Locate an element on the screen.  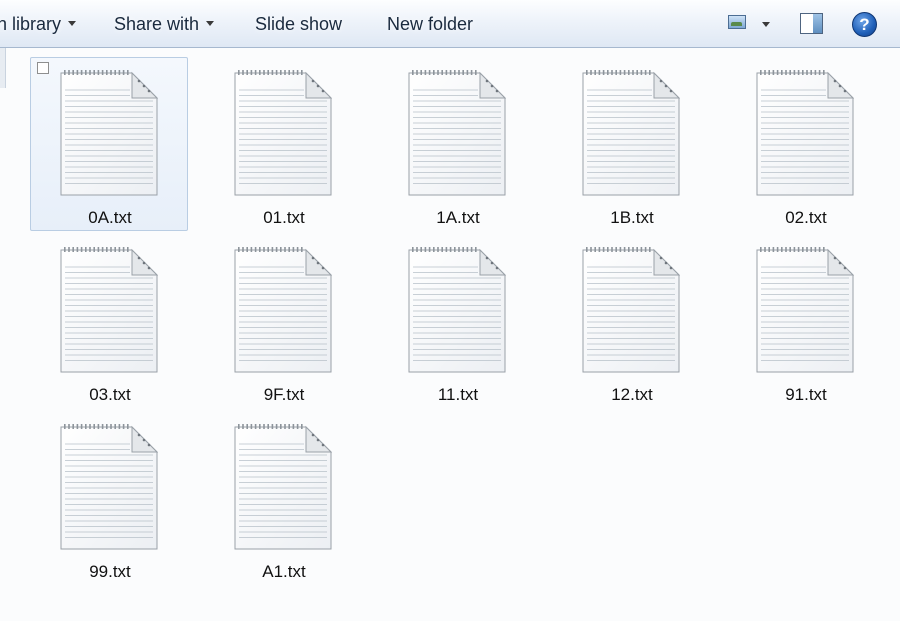
file-name: 99.txt is located at coordinates (110, 571).